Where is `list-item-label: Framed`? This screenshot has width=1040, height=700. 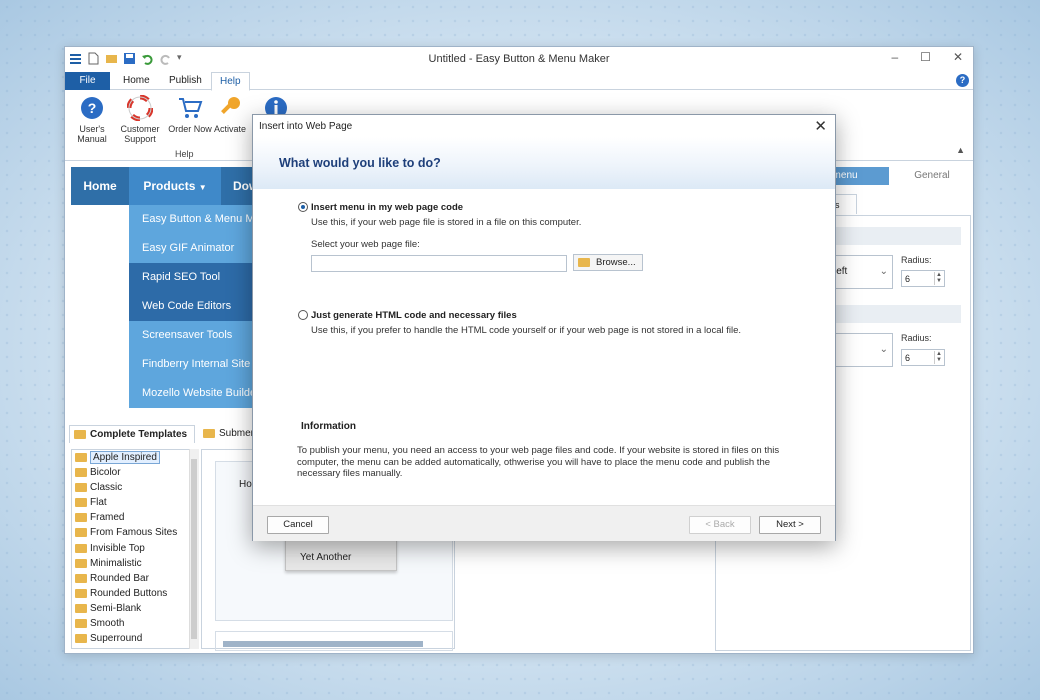
list-item-label: Framed is located at coordinates (107, 518).